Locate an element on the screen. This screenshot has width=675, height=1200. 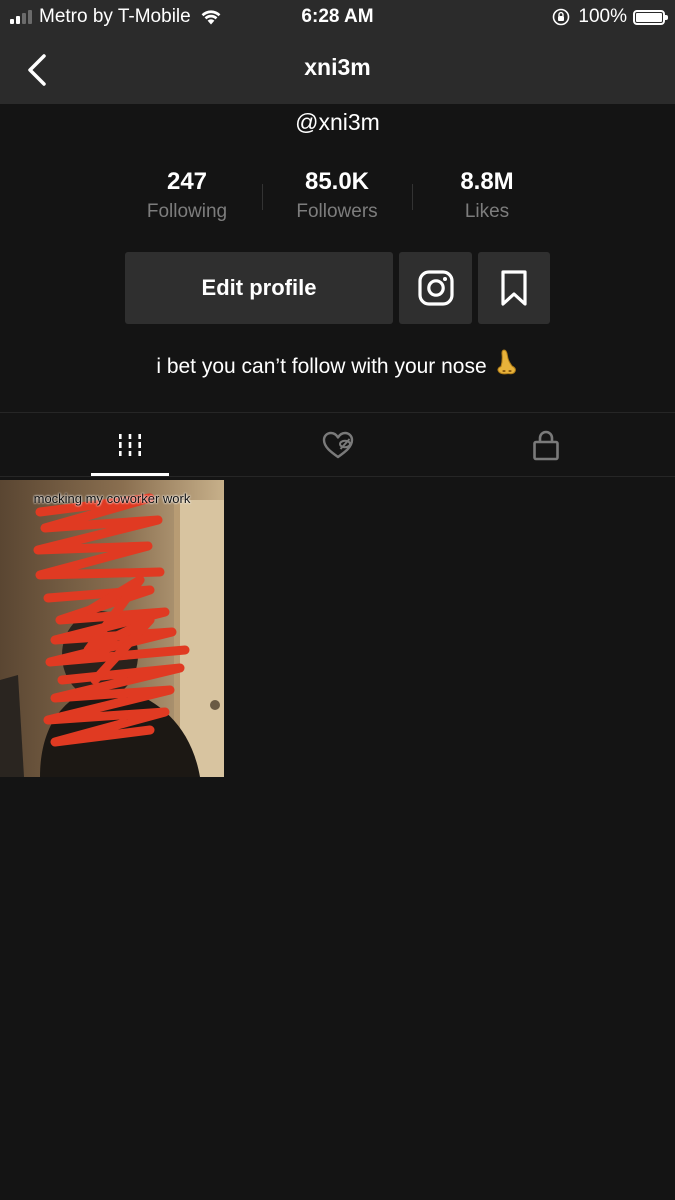
tab-videos is located at coordinates (129, 444).